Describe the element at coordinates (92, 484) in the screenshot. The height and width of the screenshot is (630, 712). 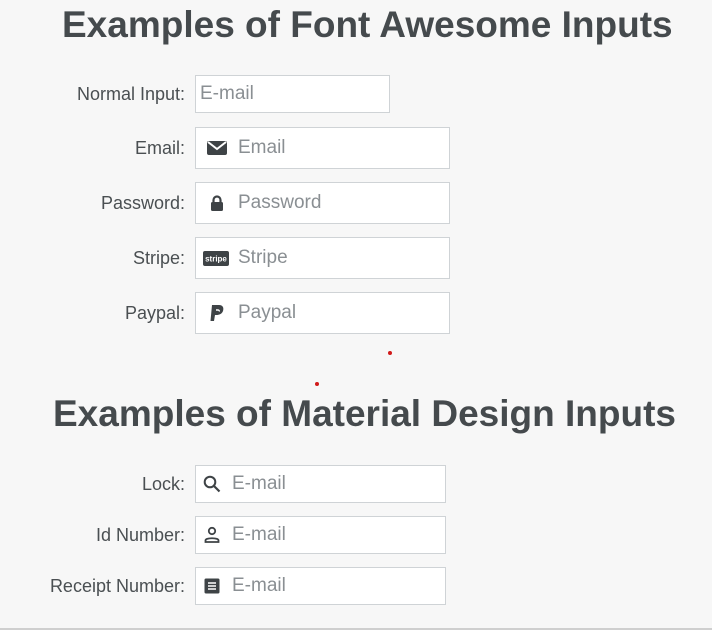
I see `lock-row: Lock:` at that location.